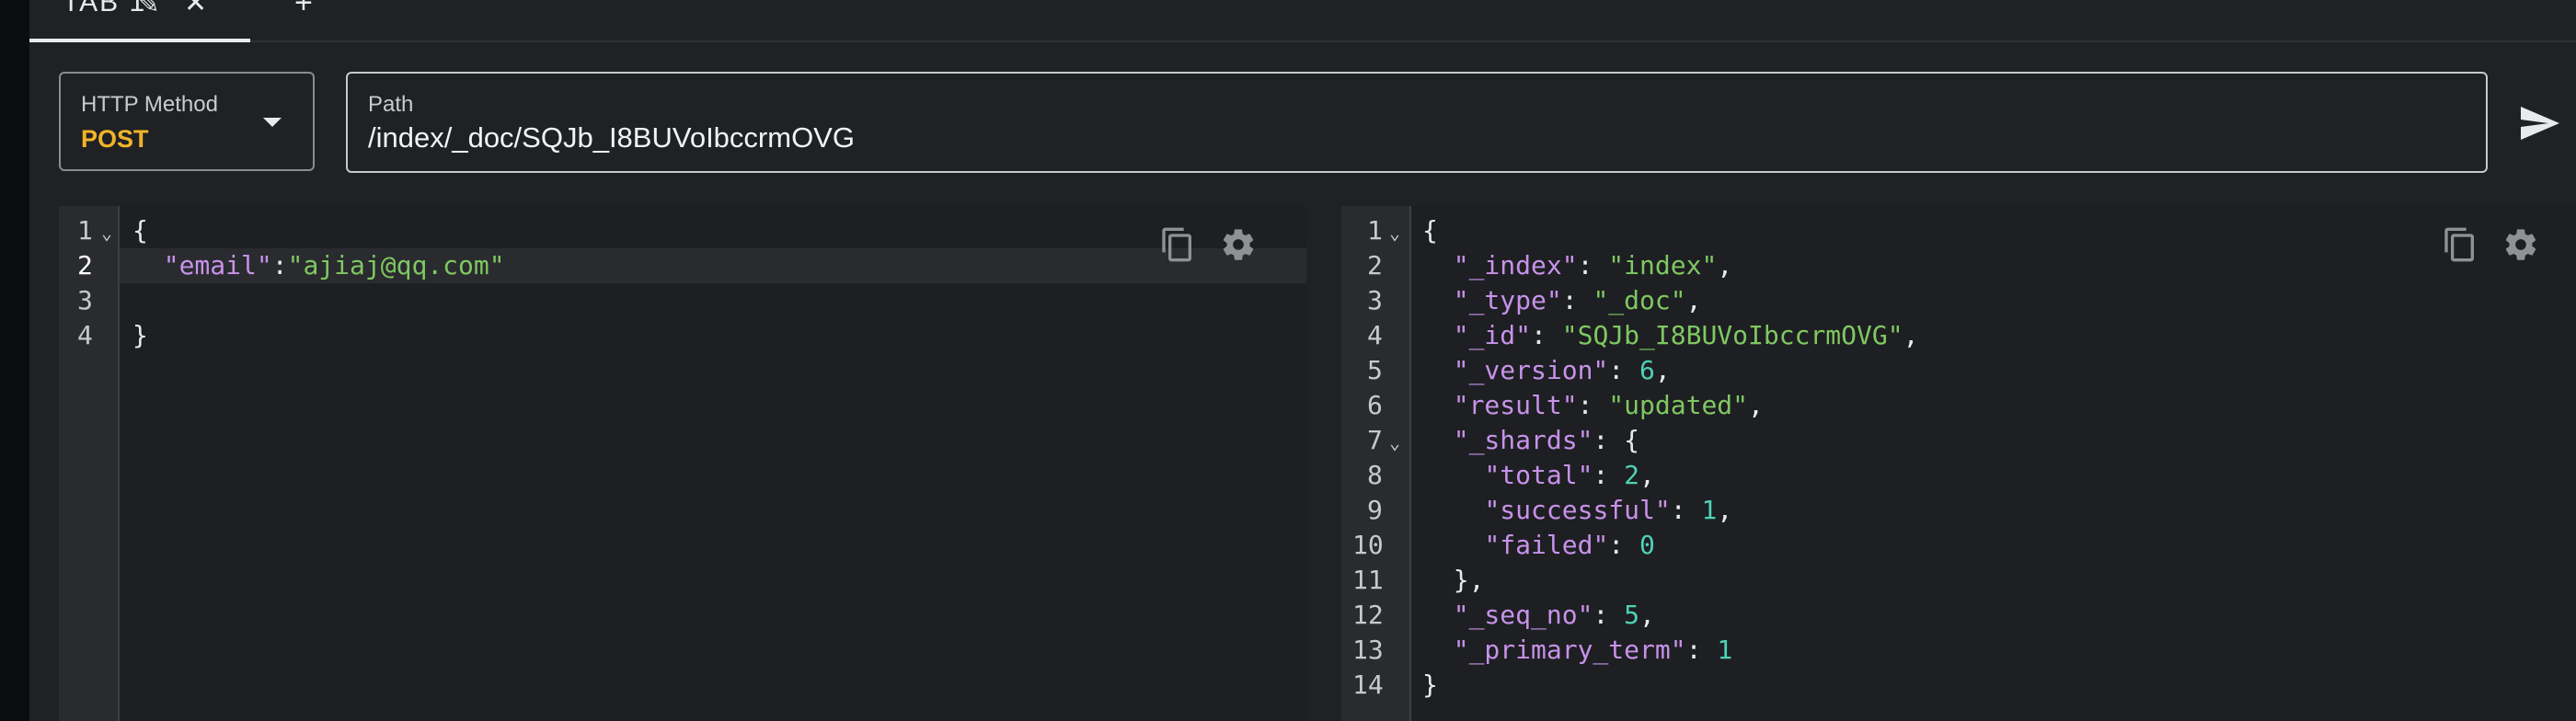 The width and height of the screenshot is (2576, 721). Describe the element at coordinates (272, 122) in the screenshot. I see `caret-down-icon` at that location.